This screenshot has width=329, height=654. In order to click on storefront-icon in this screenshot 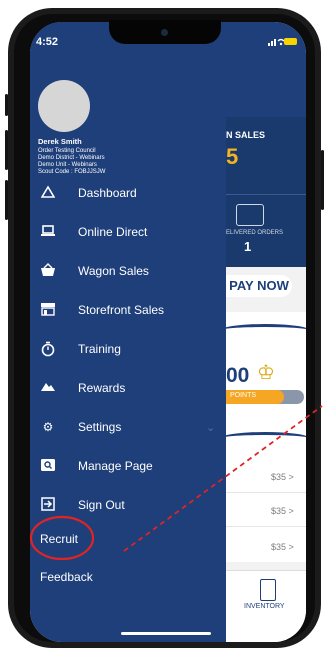, I will do `click(48, 310)`.